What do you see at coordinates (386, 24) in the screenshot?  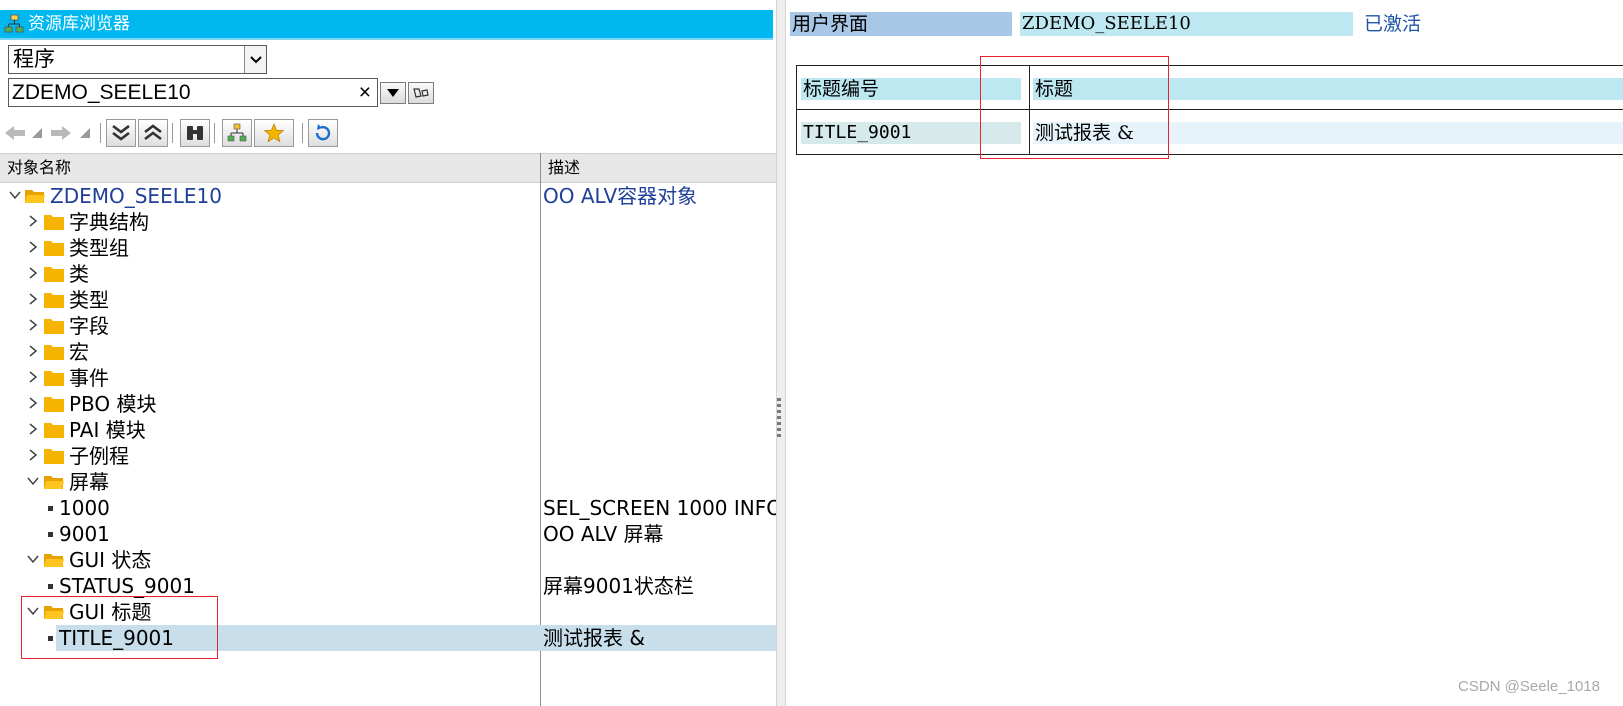 I see `repository-browser-titlebar: 资源库浏览器` at bounding box center [386, 24].